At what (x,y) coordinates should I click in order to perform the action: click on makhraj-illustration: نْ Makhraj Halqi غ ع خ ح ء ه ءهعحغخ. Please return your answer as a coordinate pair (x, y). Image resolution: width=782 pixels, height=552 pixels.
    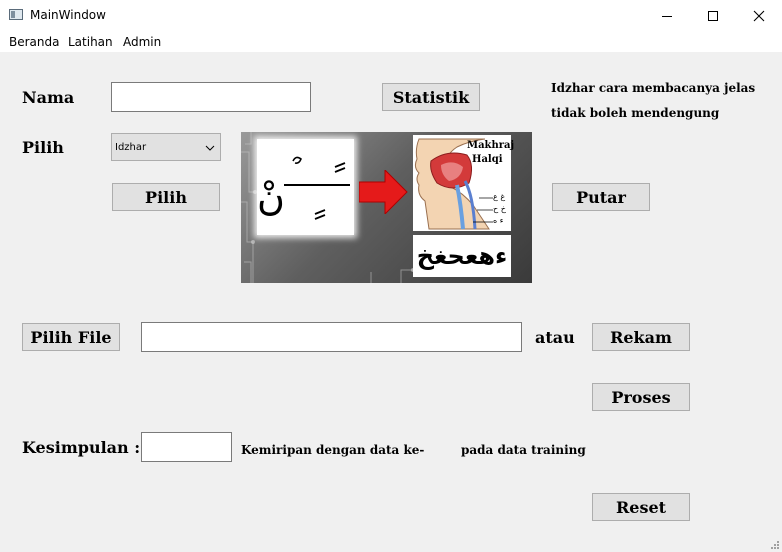
    Looking at the image, I should click on (386, 207).